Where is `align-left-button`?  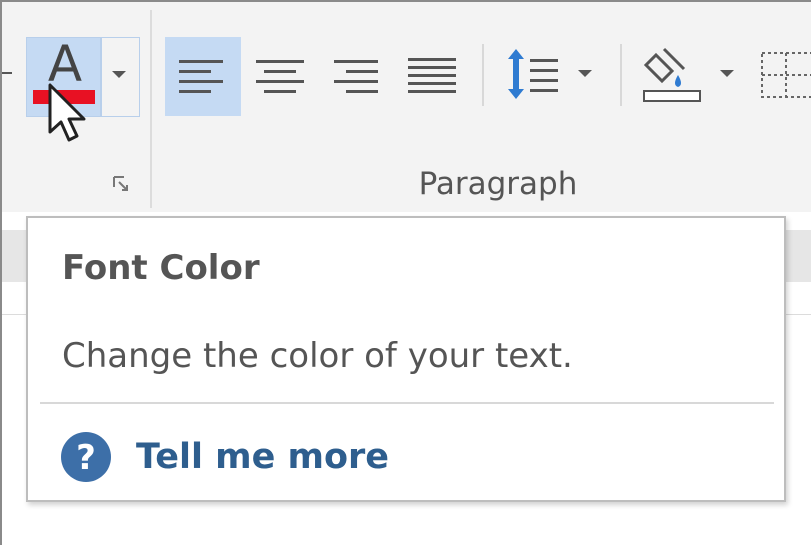
align-left-button is located at coordinates (203, 76).